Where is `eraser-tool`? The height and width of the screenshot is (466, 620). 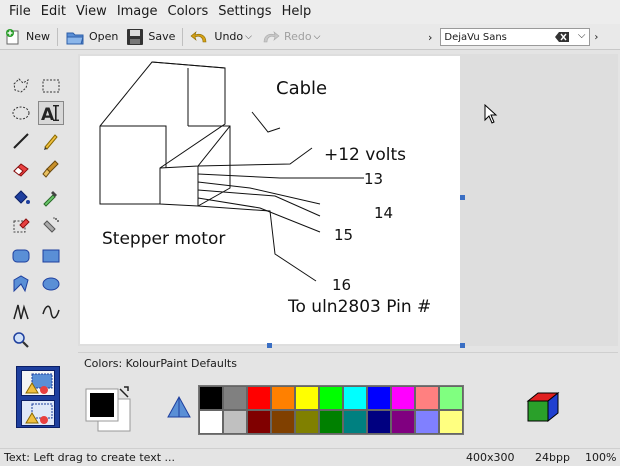 eraser-tool is located at coordinates (21, 169).